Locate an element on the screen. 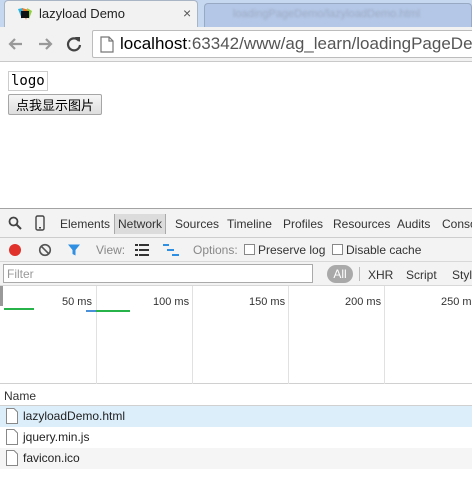  tab-close-icon: × is located at coordinates (187, 13).